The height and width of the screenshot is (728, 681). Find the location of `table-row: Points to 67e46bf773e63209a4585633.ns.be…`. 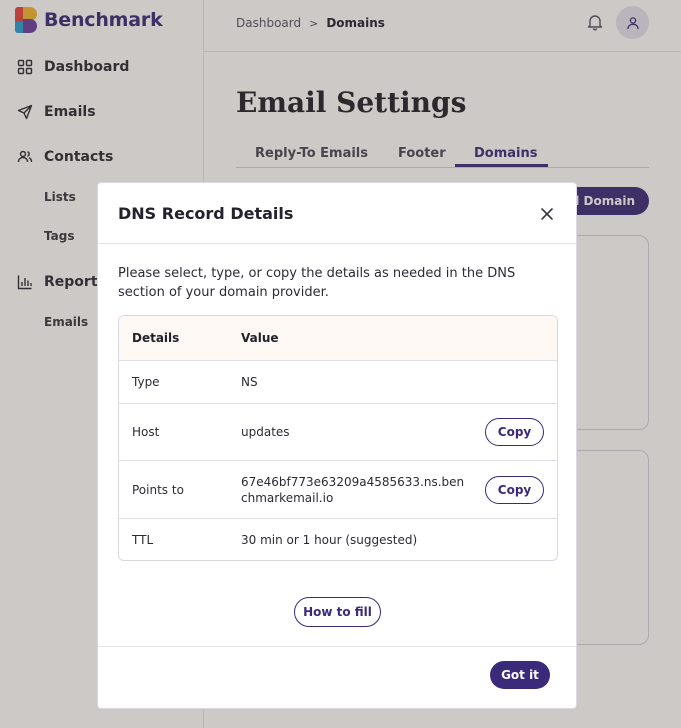

table-row: Points to 67e46bf773e63209a4585633.ns.be… is located at coordinates (338, 489).